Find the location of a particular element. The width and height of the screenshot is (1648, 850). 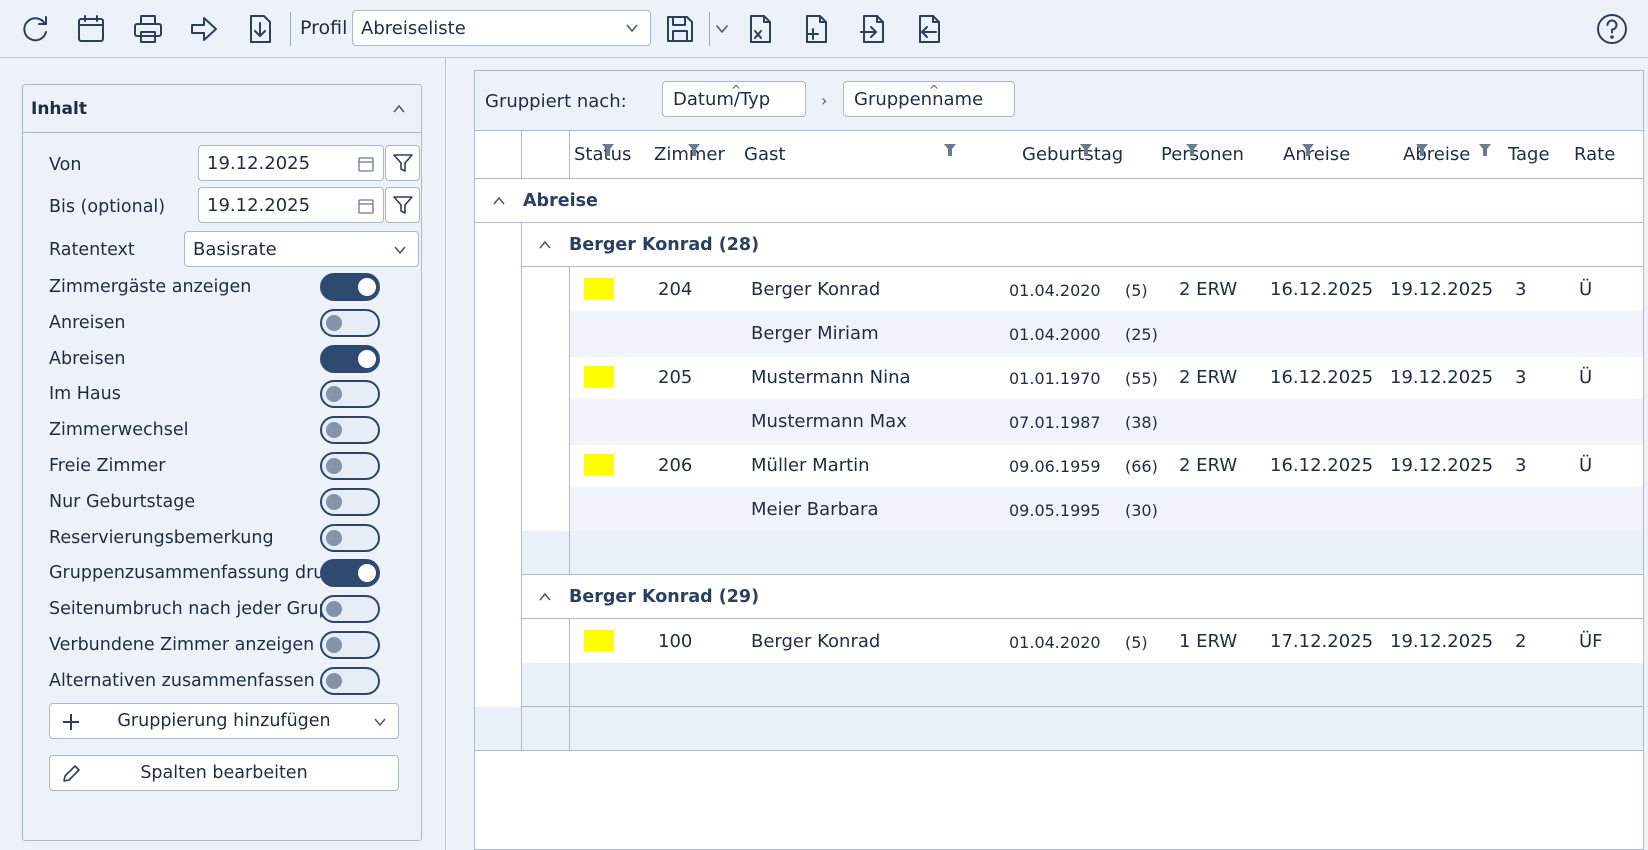

bis-label: Bis (optional) is located at coordinates (107, 207).